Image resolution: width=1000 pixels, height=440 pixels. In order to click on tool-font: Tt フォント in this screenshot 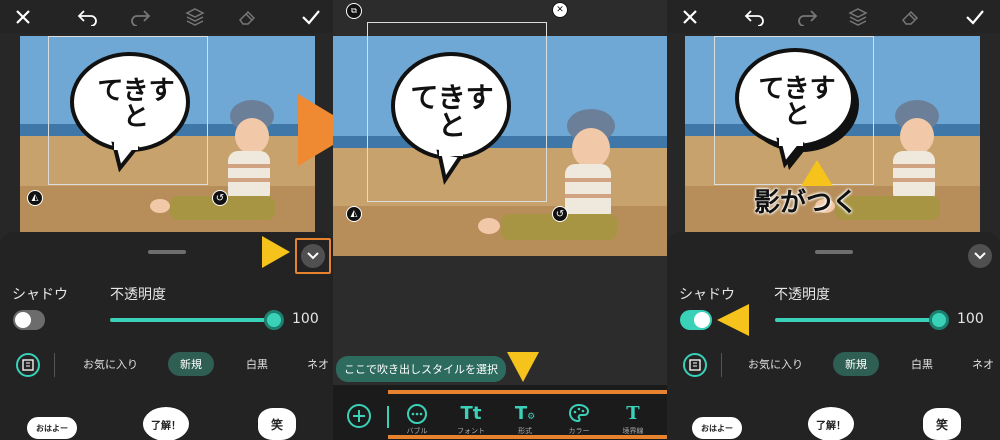, I will do `click(471, 419)`.